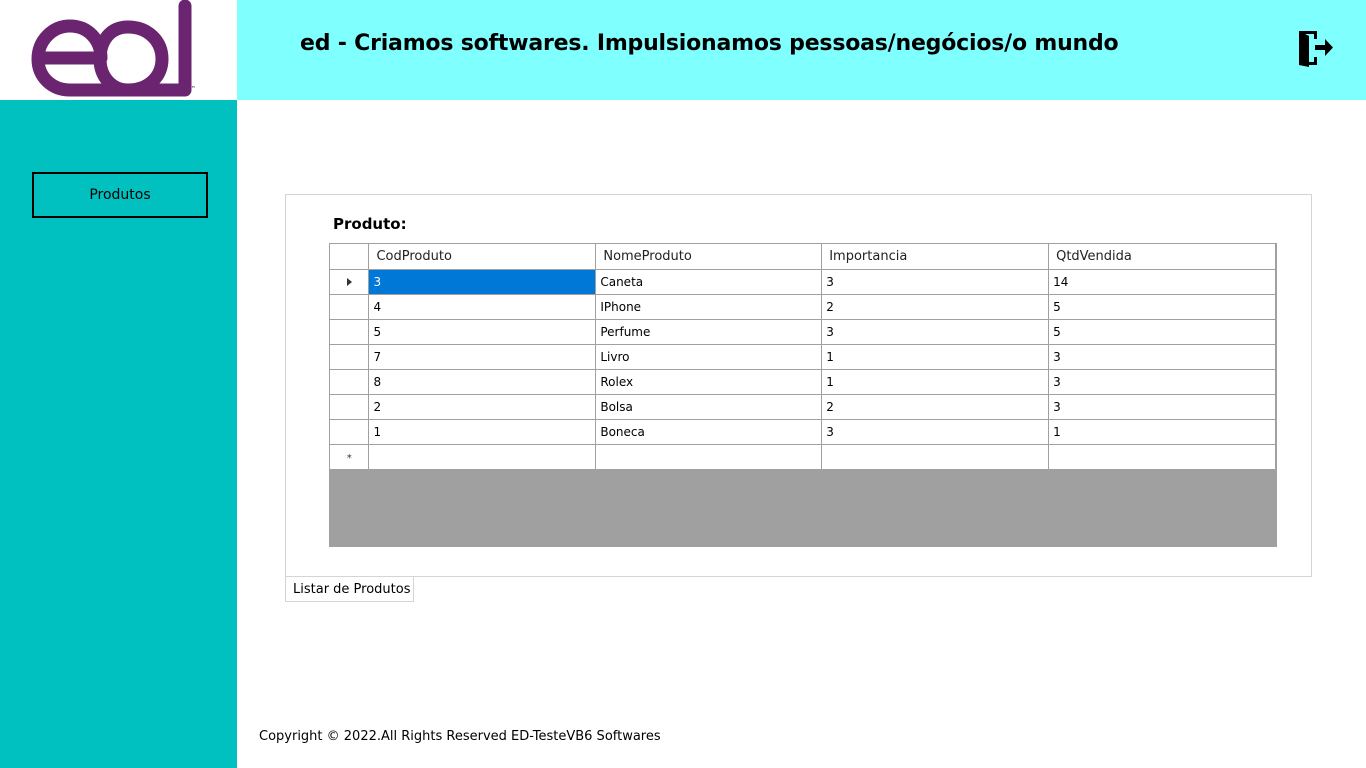 Image resolution: width=1366 pixels, height=768 pixels. I want to click on table-row: 7 Livro 1 3, so click(803, 356).